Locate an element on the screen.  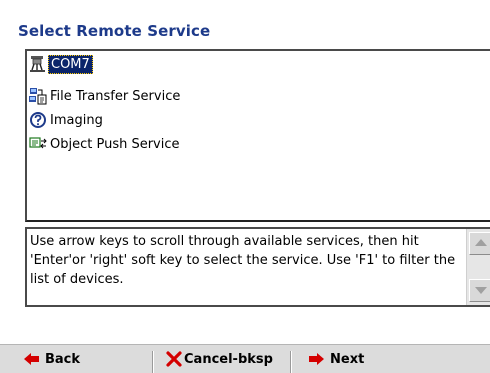
next-label: Next is located at coordinates (347, 359).